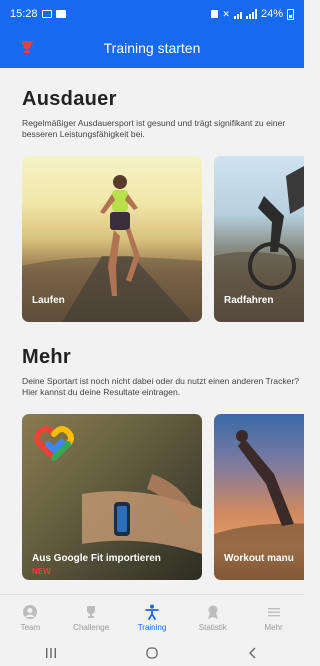  Describe the element at coordinates (273, 617) in the screenshot. I see `nav-mehr: Mehr` at that location.